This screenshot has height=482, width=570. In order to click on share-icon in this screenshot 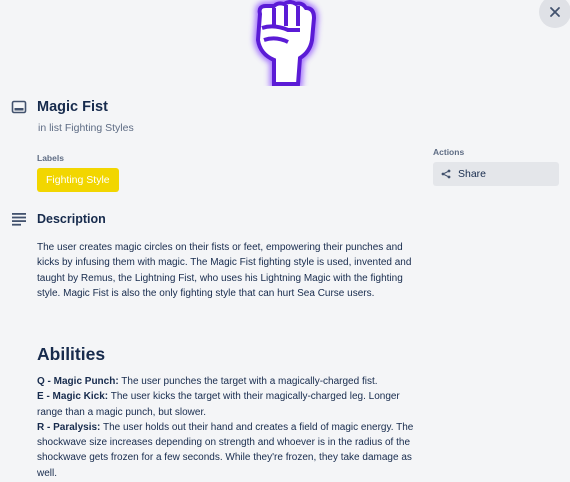, I will do `click(446, 174)`.